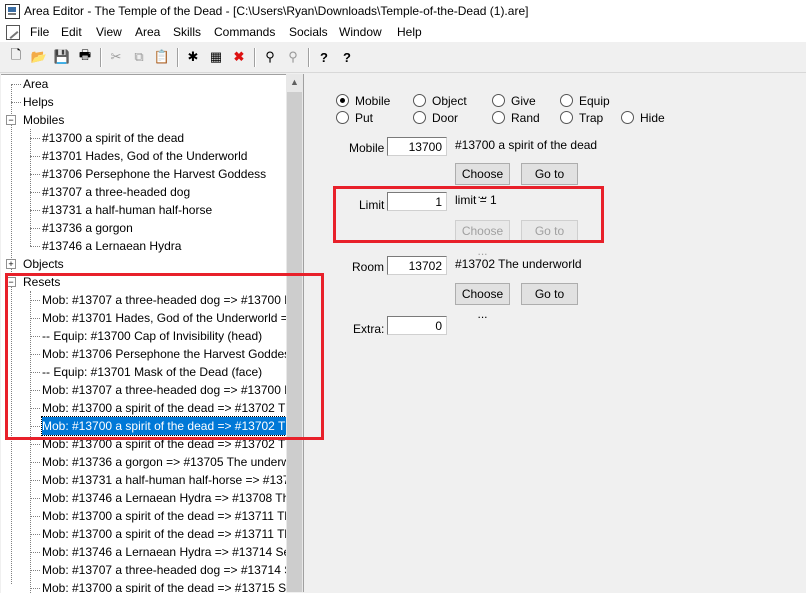  I want to click on menu-view: View, so click(109, 32).